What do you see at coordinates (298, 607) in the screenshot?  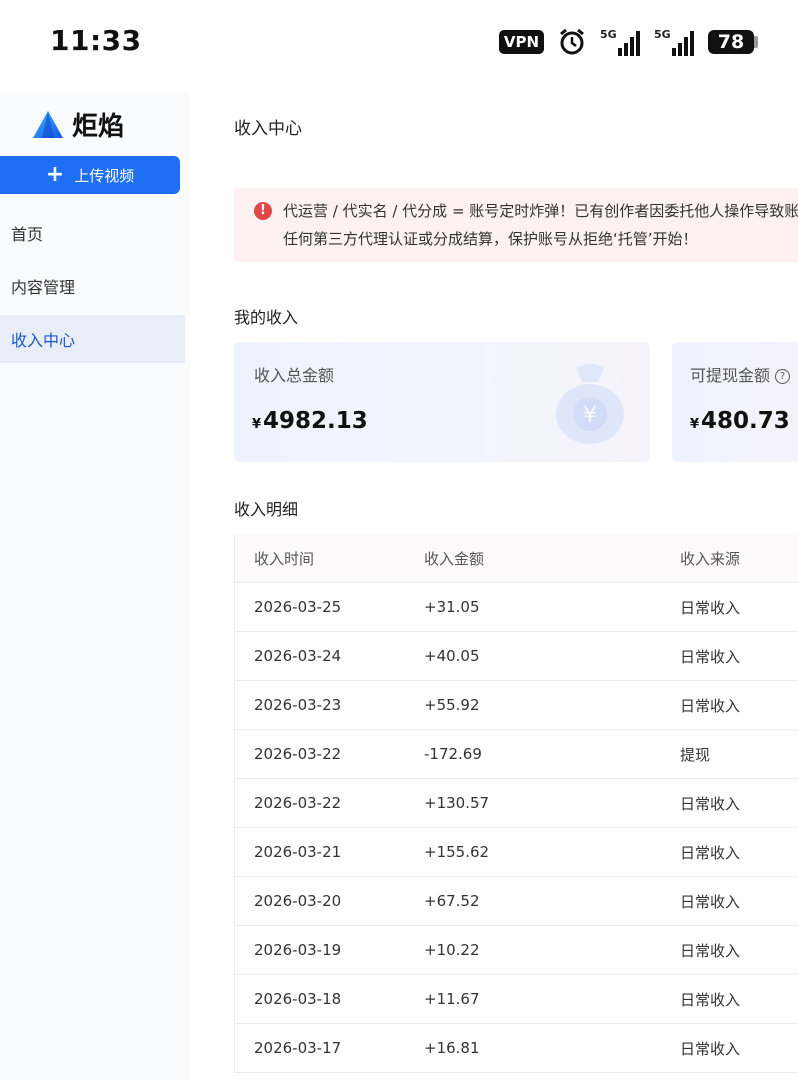 I see `cell-income-time: 2026-03-25` at bounding box center [298, 607].